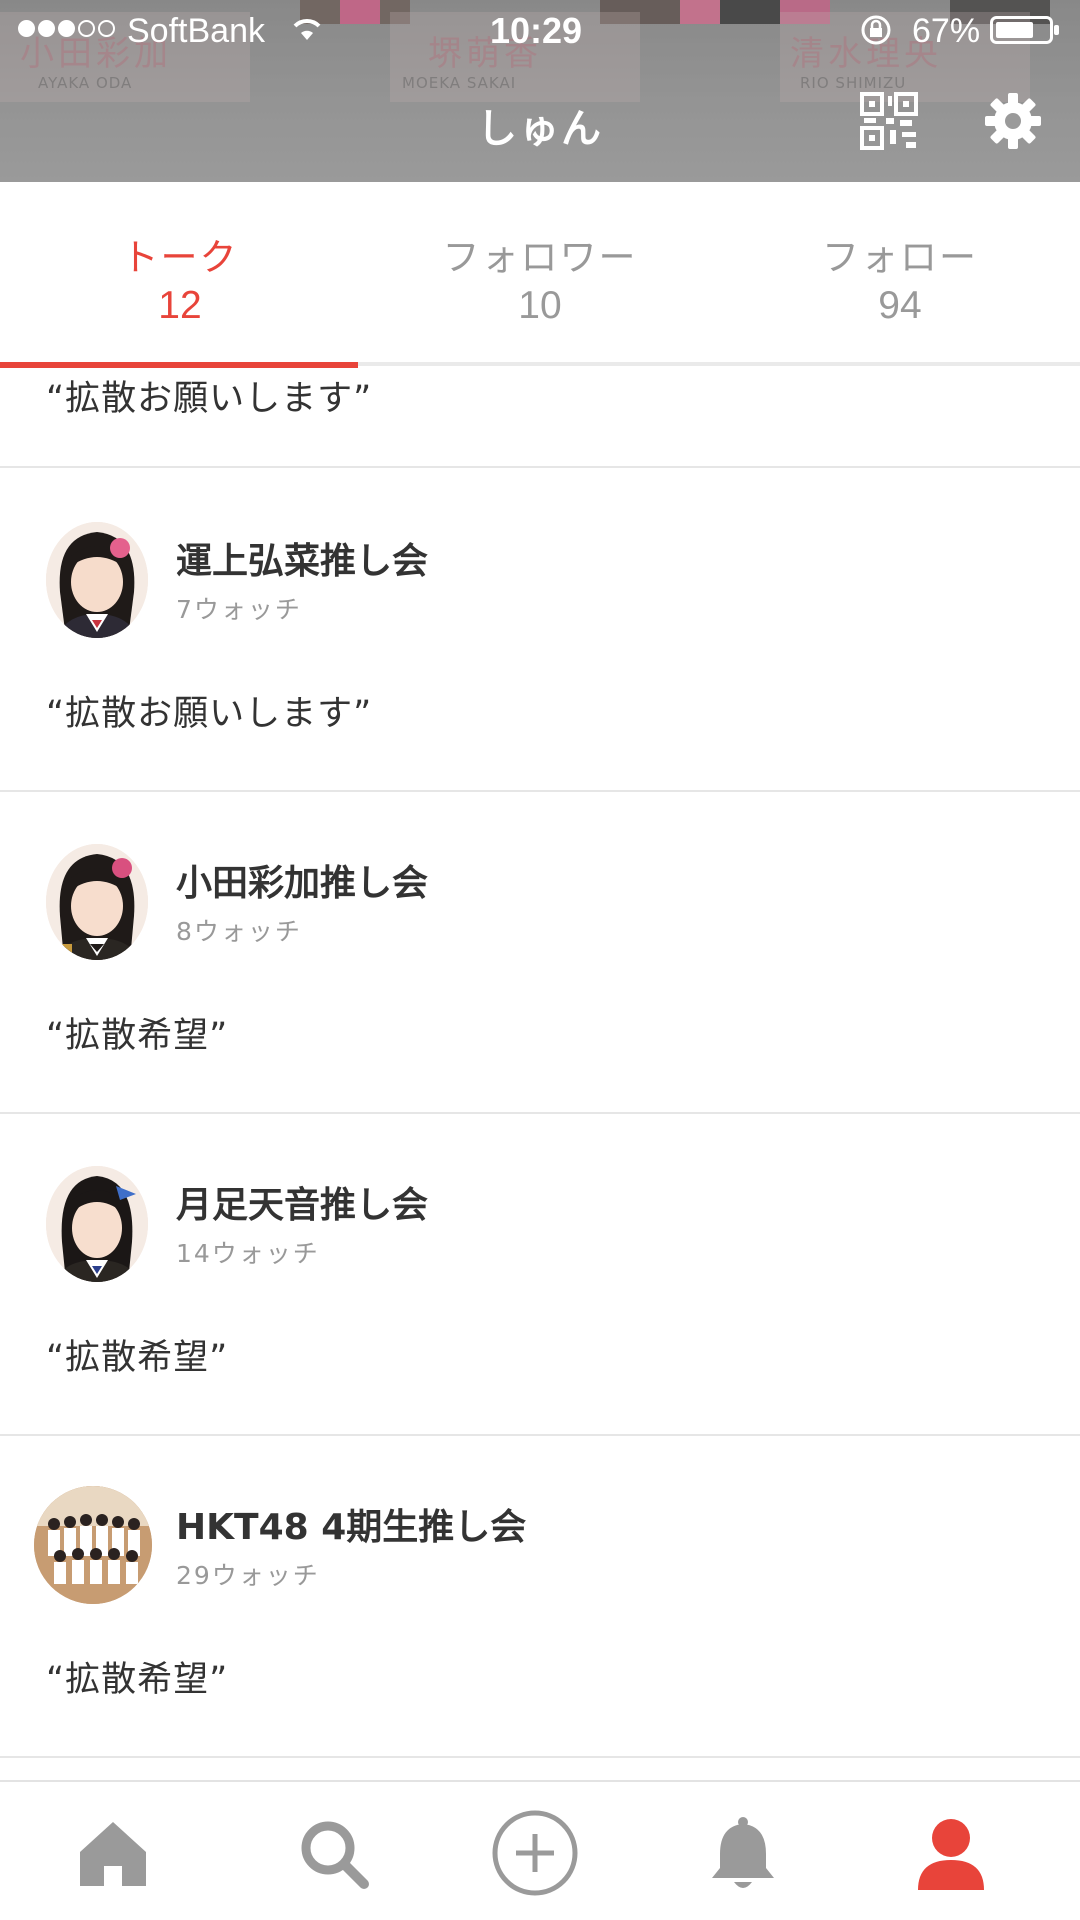  What do you see at coordinates (889, 121) in the screenshot?
I see `qr-code-icon` at bounding box center [889, 121].